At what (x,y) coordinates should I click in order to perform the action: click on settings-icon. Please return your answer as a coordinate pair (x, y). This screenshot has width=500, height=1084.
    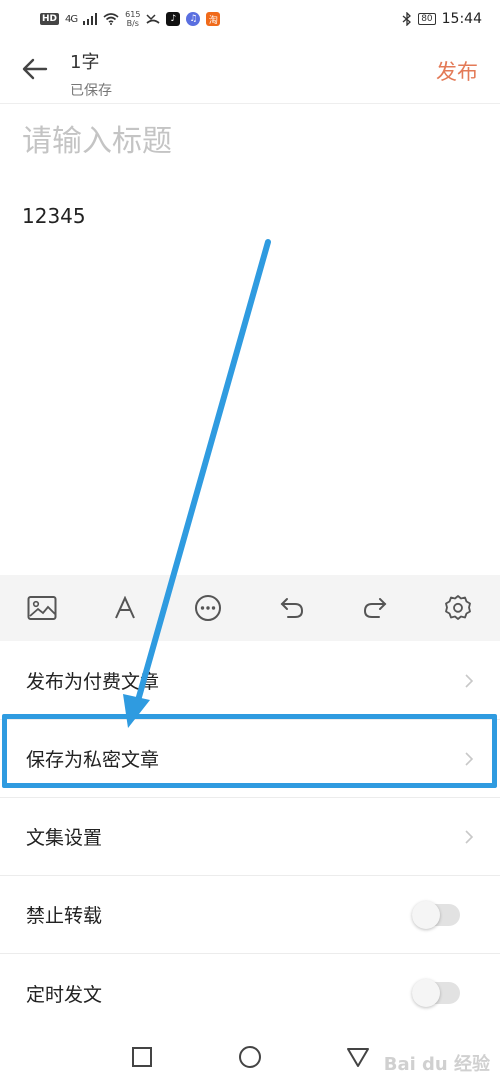
    Looking at the image, I should click on (458, 607).